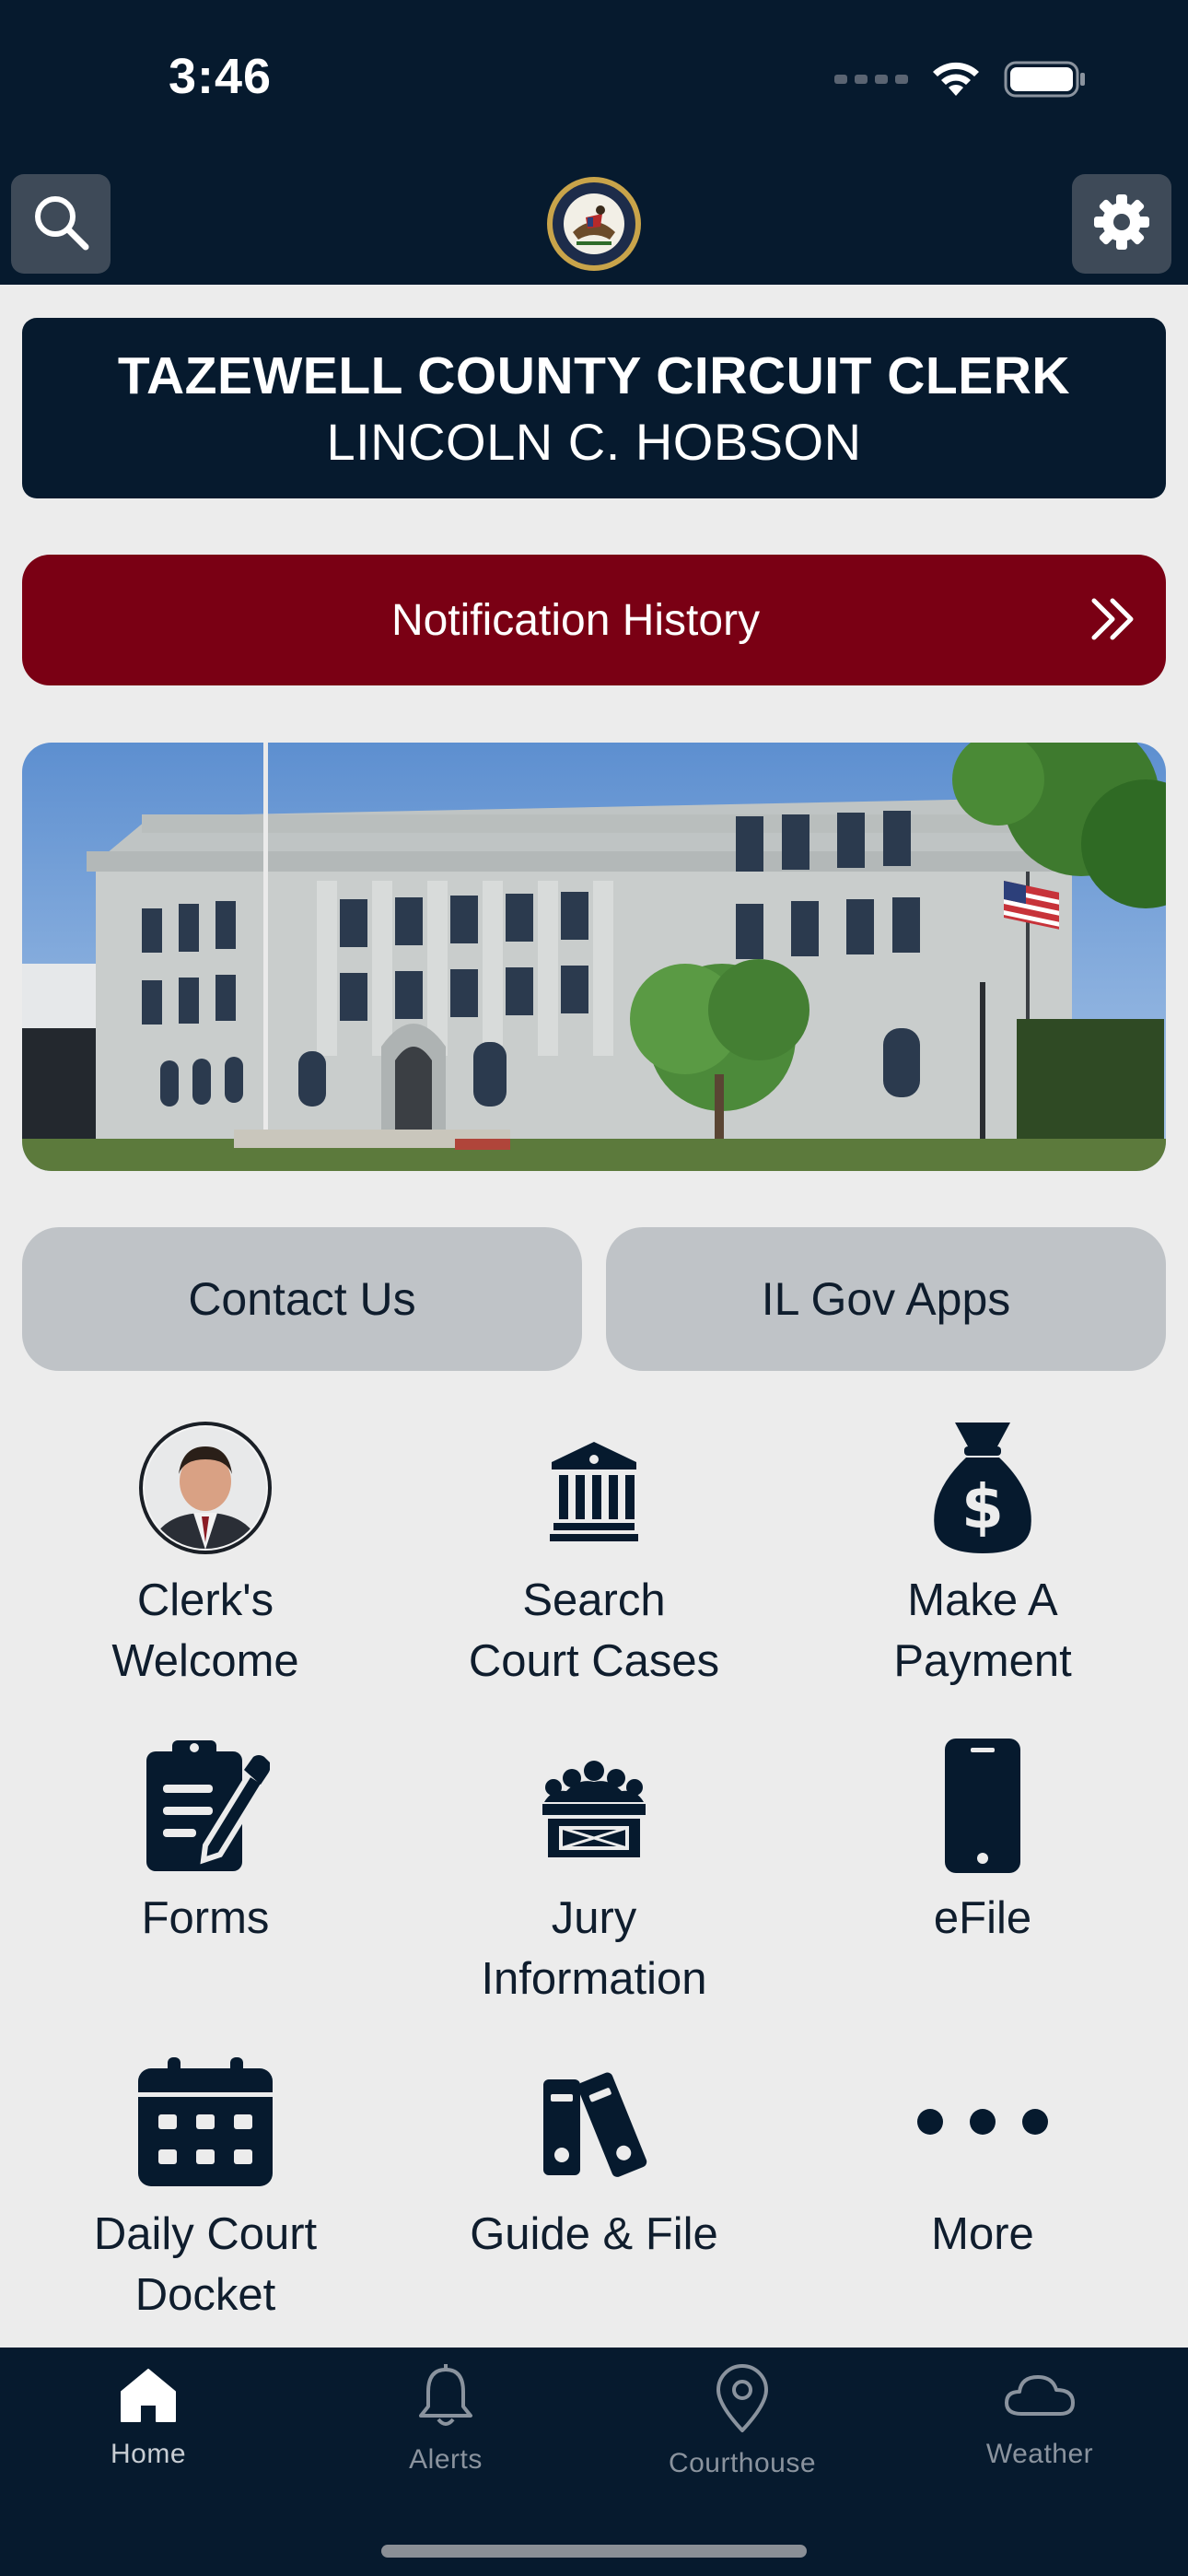 The height and width of the screenshot is (2576, 1188). Describe the element at coordinates (205, 2264) in the screenshot. I see `daily-court-docket-label: Daily Court Docket` at that location.